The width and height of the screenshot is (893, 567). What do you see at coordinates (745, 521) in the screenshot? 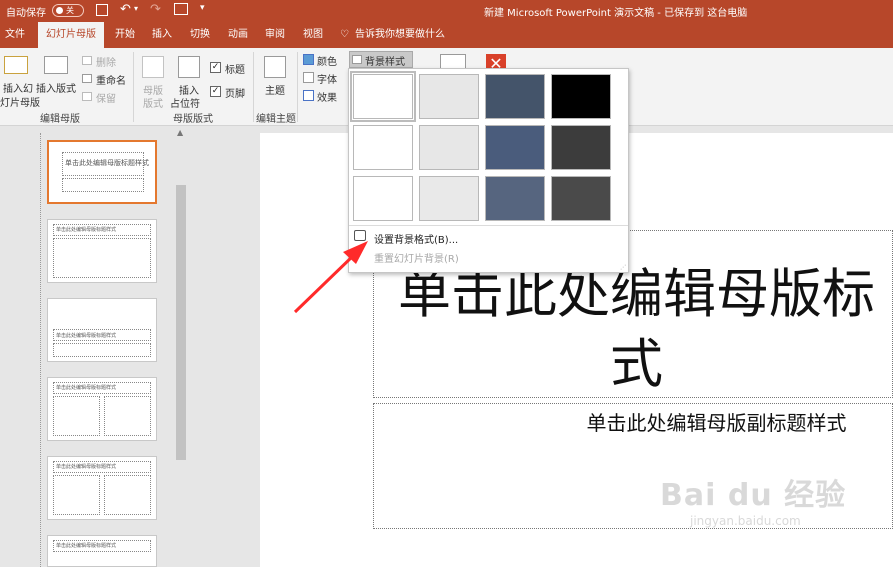
I see `watermark-url: jingyan.baidu.com` at bounding box center [745, 521].